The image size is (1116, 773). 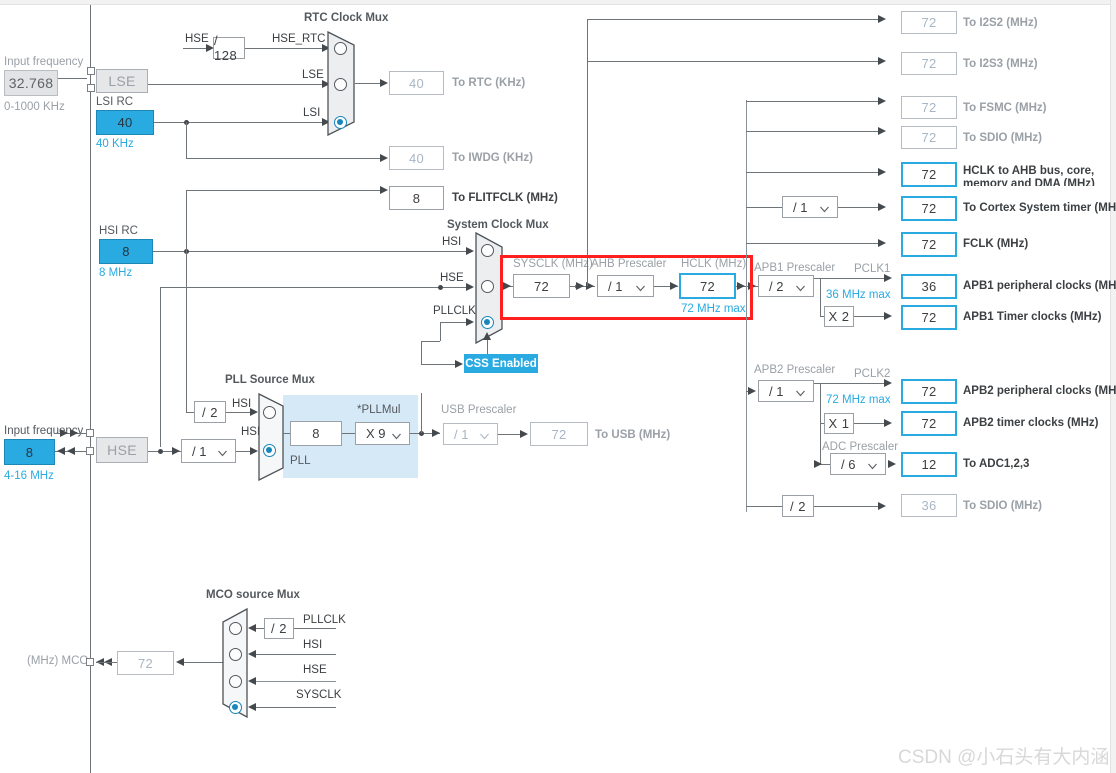 I want to click on lsi-rc-value: 40, so click(x=125, y=122).